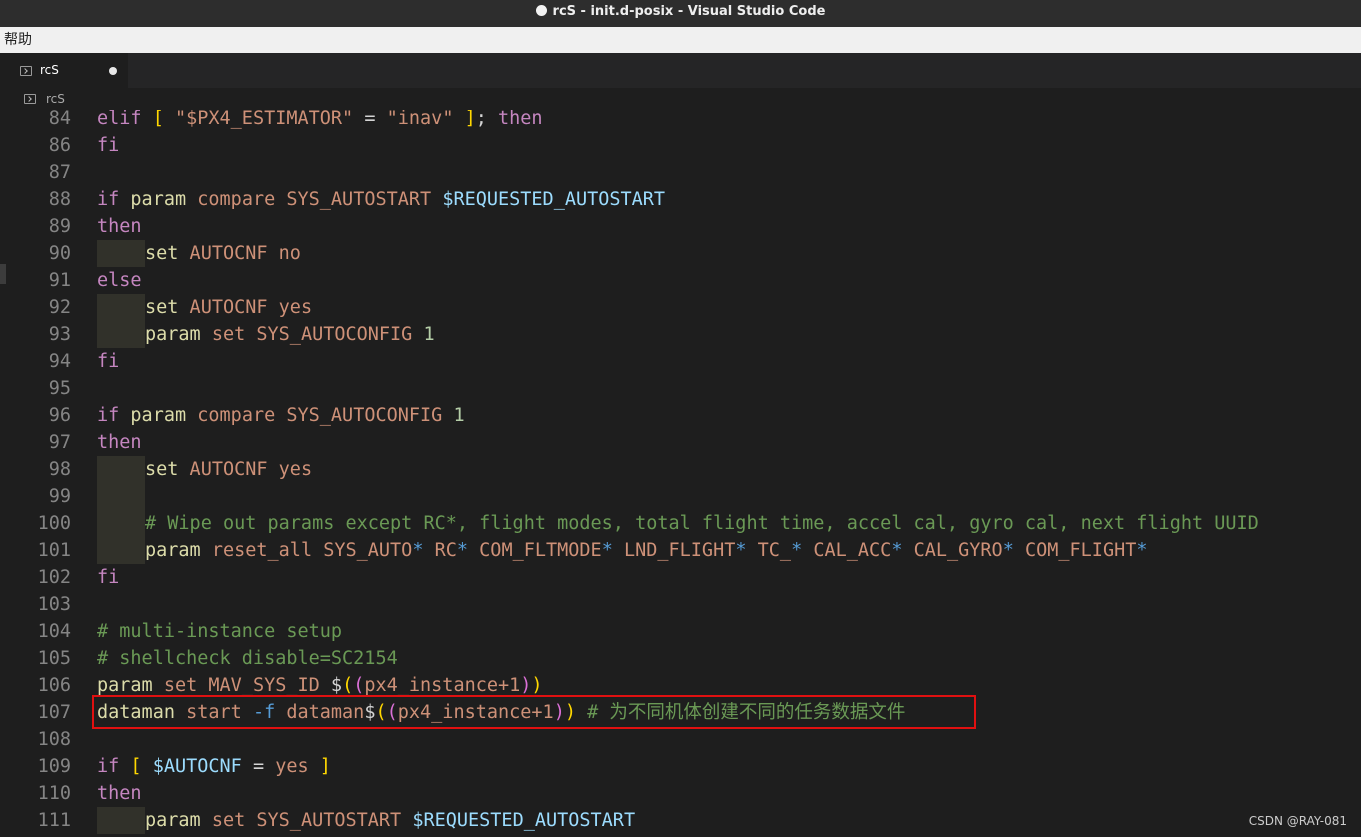 The width and height of the screenshot is (1361, 837). Describe the element at coordinates (336, 685) in the screenshot. I see `code-token: $` at that location.